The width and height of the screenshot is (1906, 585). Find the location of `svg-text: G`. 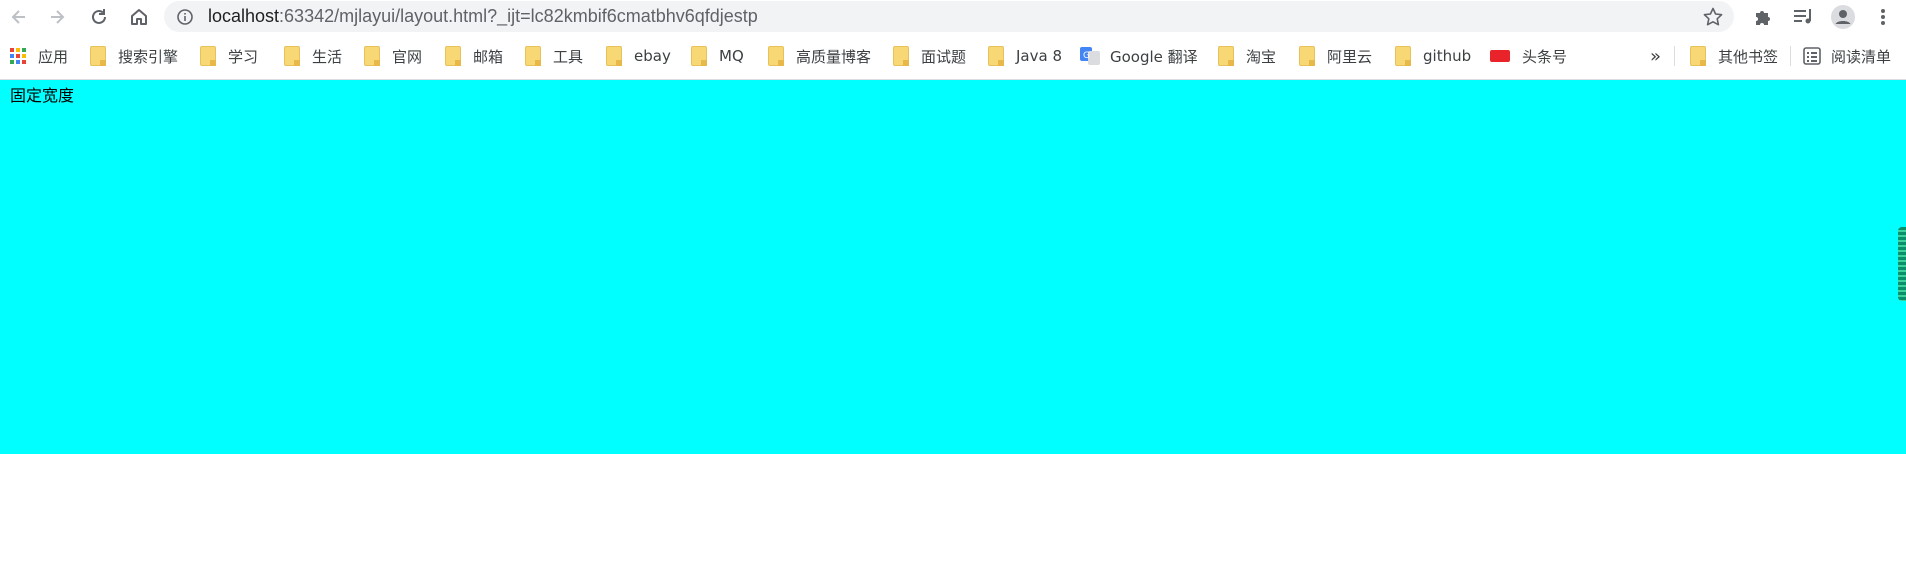

svg-text: G is located at coordinates (1086, 56).